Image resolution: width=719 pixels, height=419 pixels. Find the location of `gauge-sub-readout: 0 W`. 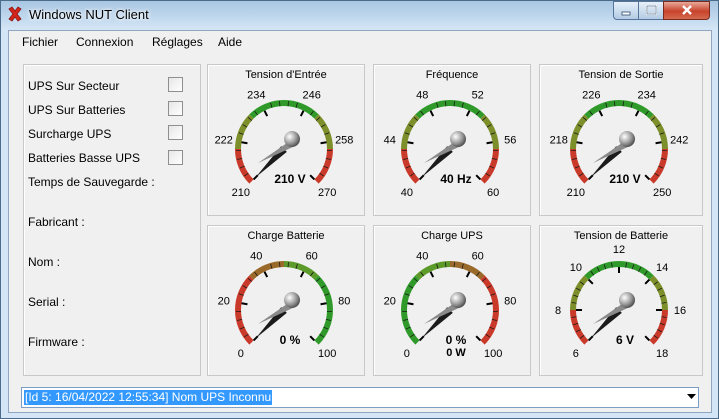

gauge-sub-readout: 0 W is located at coordinates (456, 353).